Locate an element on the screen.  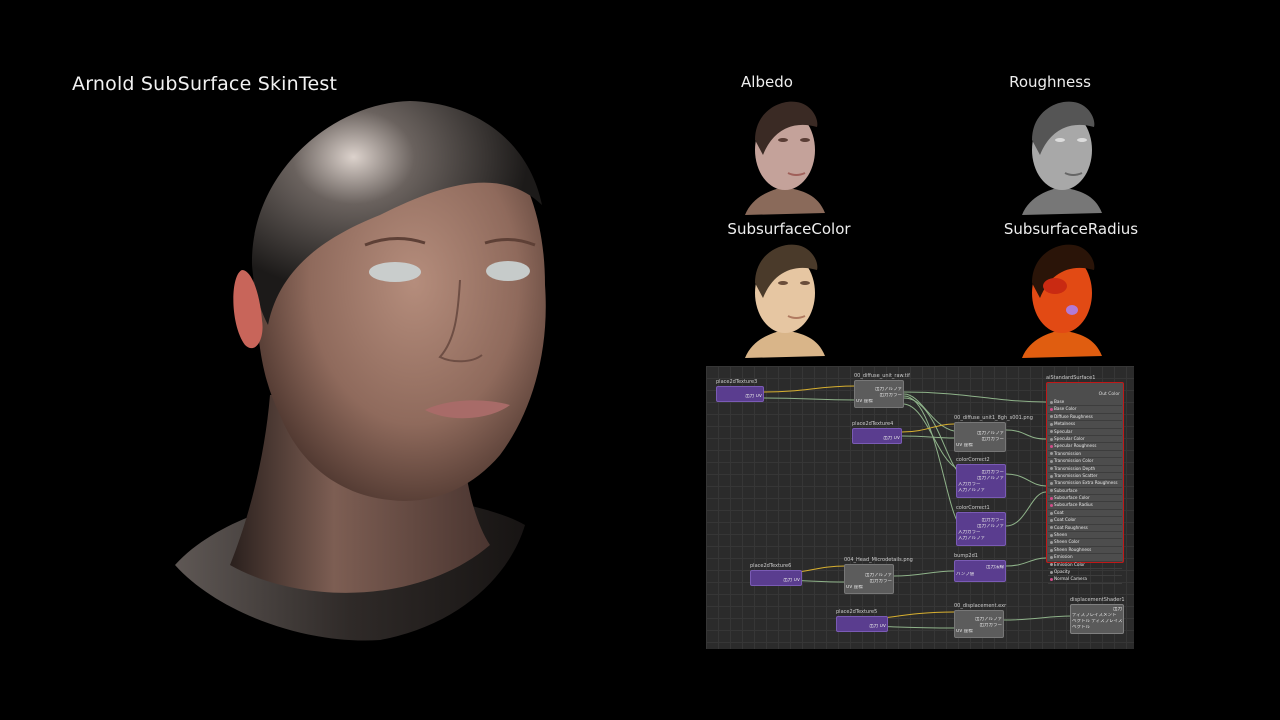
shader-attr-subsurface-color: Subsurface Color is located at coordinates (1085, 499).